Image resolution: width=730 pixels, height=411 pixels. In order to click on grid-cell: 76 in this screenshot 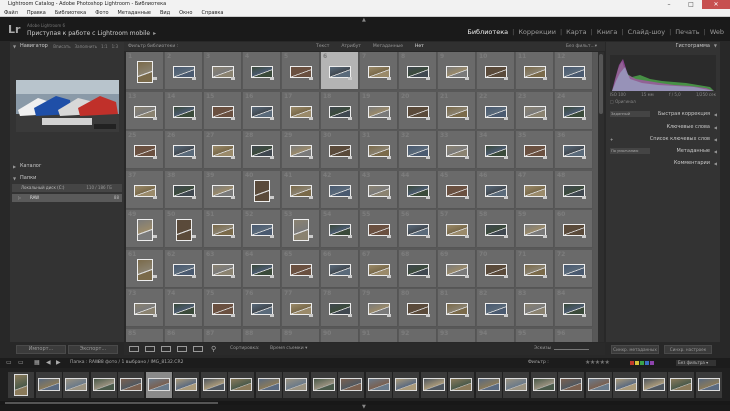, I will do `click(262, 308)`.